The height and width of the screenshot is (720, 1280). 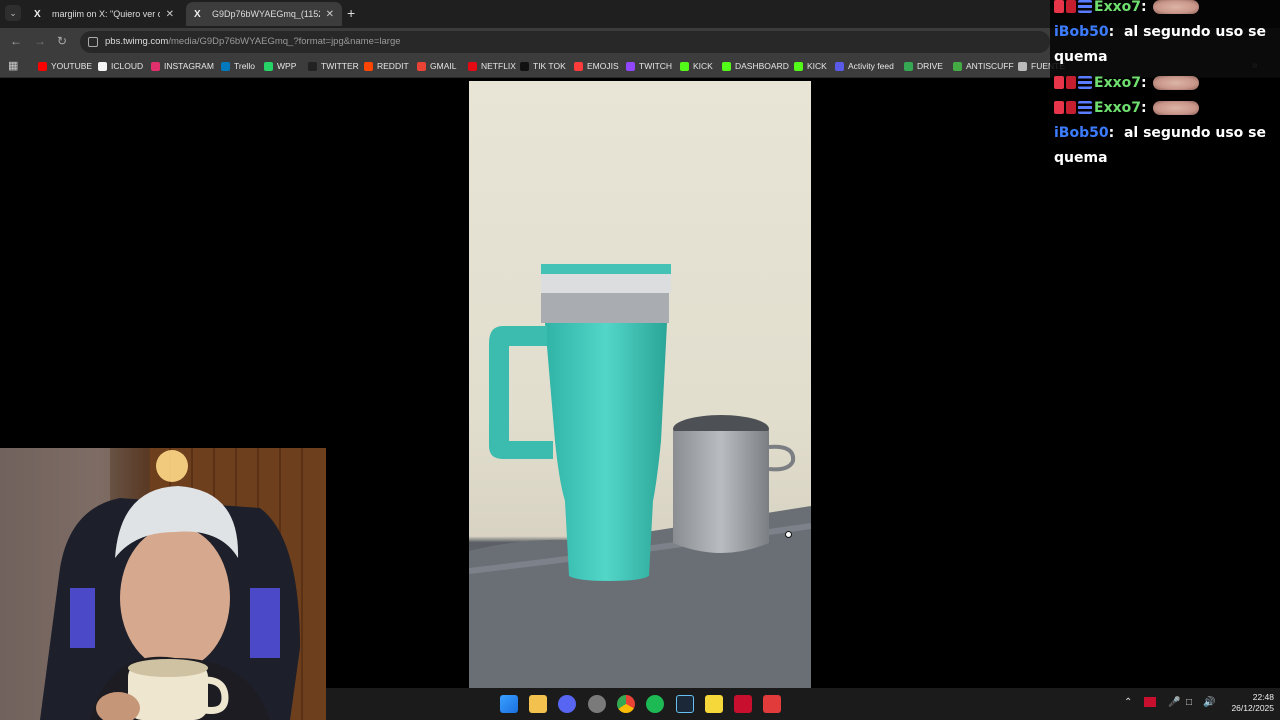 I want to click on tab-image: X G9Dp76bWYAEGmq_(1152×20 ✕, so click(x=264, y=14).